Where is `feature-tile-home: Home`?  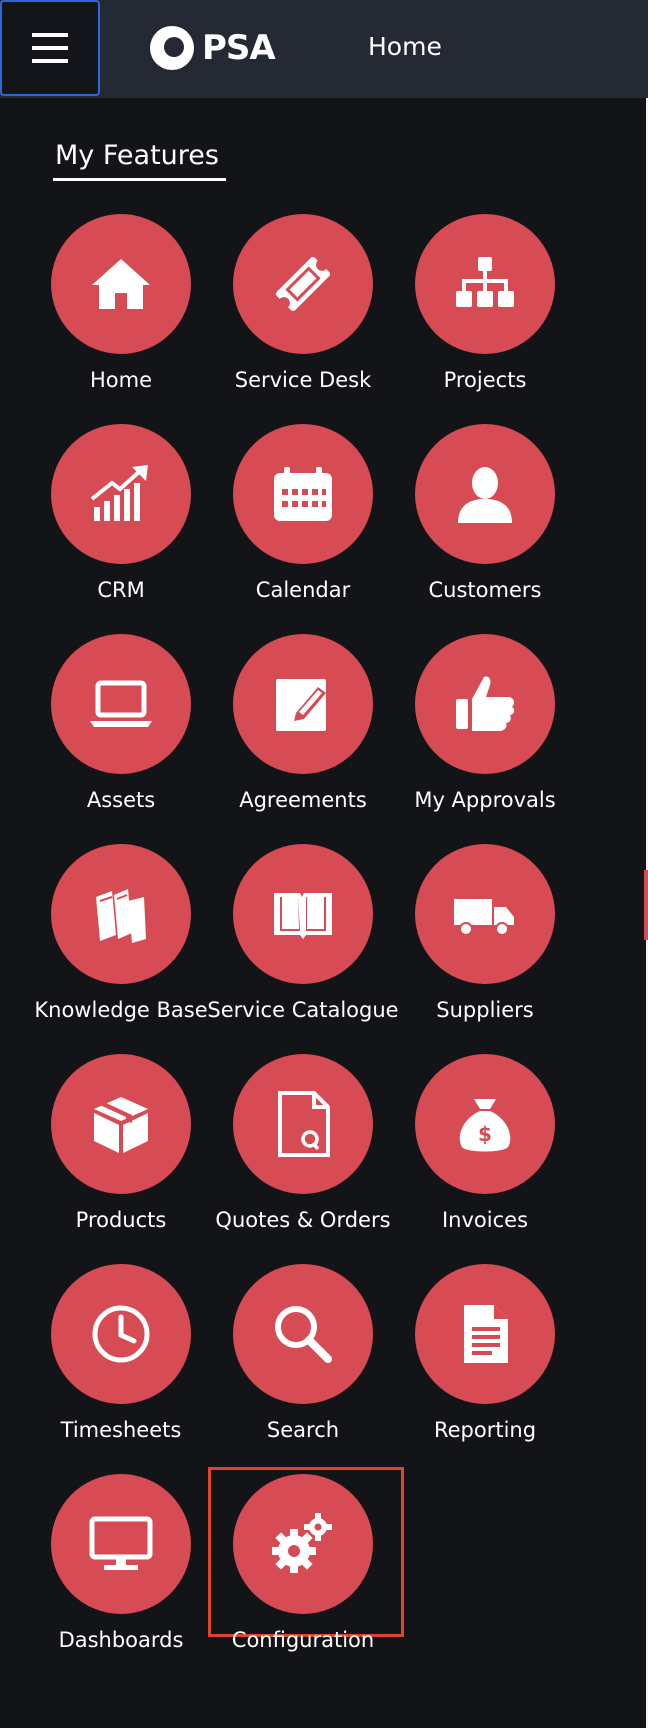 feature-tile-home: Home is located at coordinates (121, 314).